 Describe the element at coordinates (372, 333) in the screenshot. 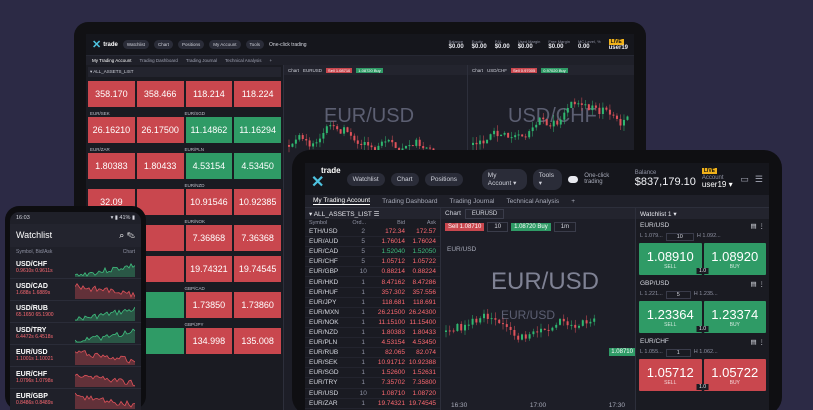

I see `asset-row: EUR/NZD 1 1.80383 1.80433` at that location.